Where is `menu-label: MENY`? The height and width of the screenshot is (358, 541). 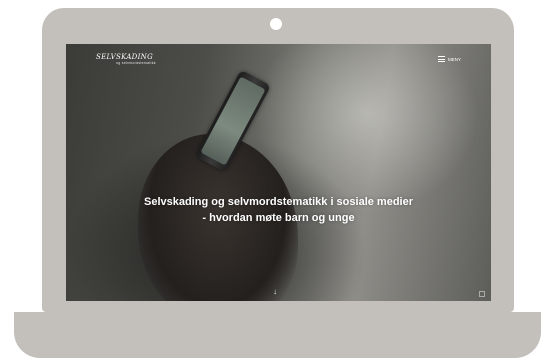
menu-label: MENY is located at coordinates (454, 59).